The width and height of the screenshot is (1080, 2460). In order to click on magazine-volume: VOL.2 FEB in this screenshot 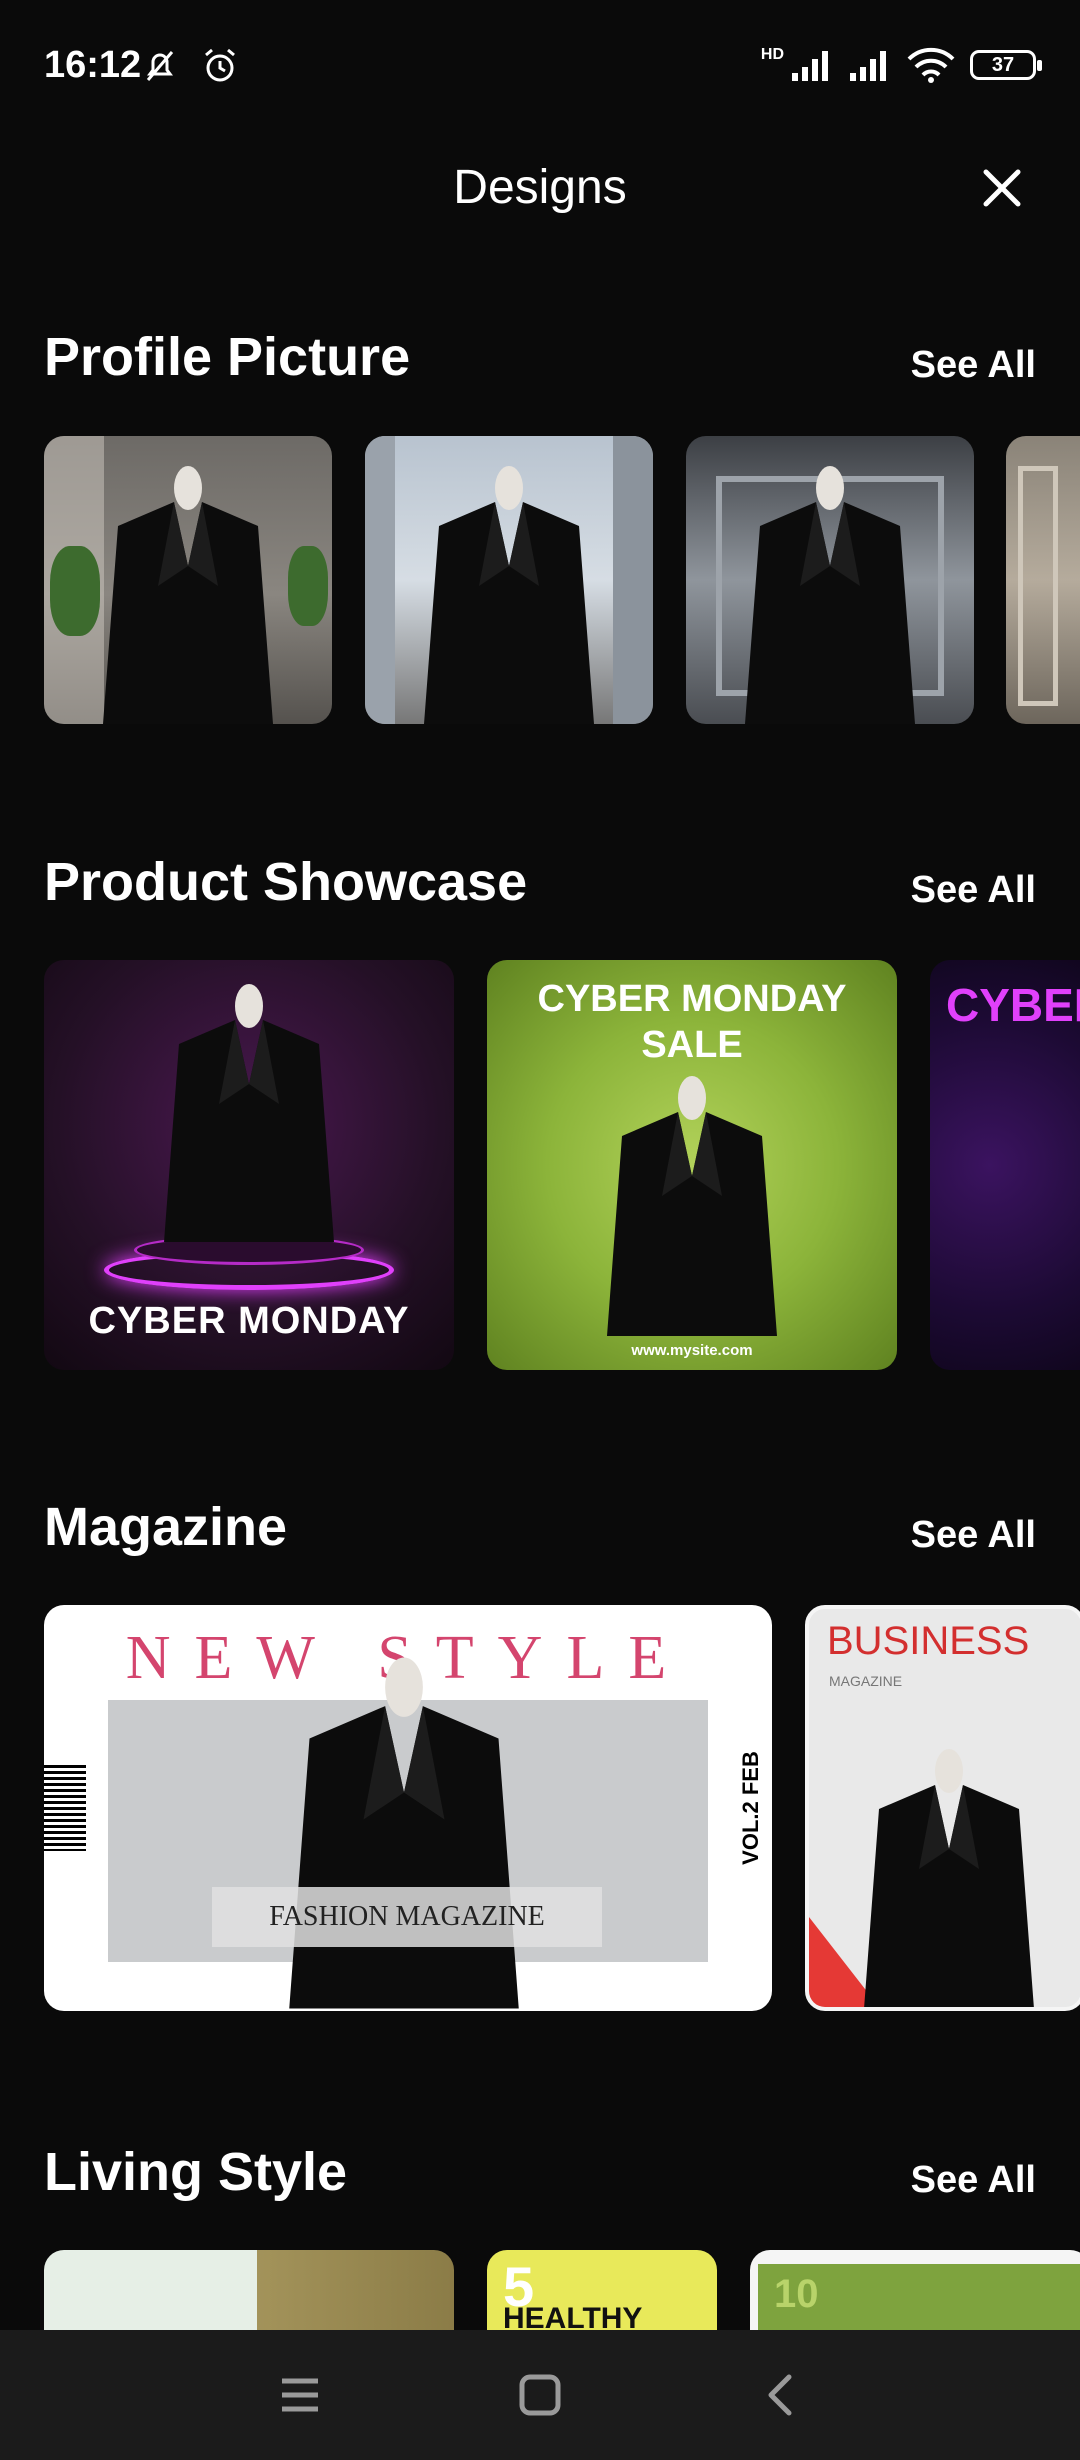, I will do `click(750, 1808)`.